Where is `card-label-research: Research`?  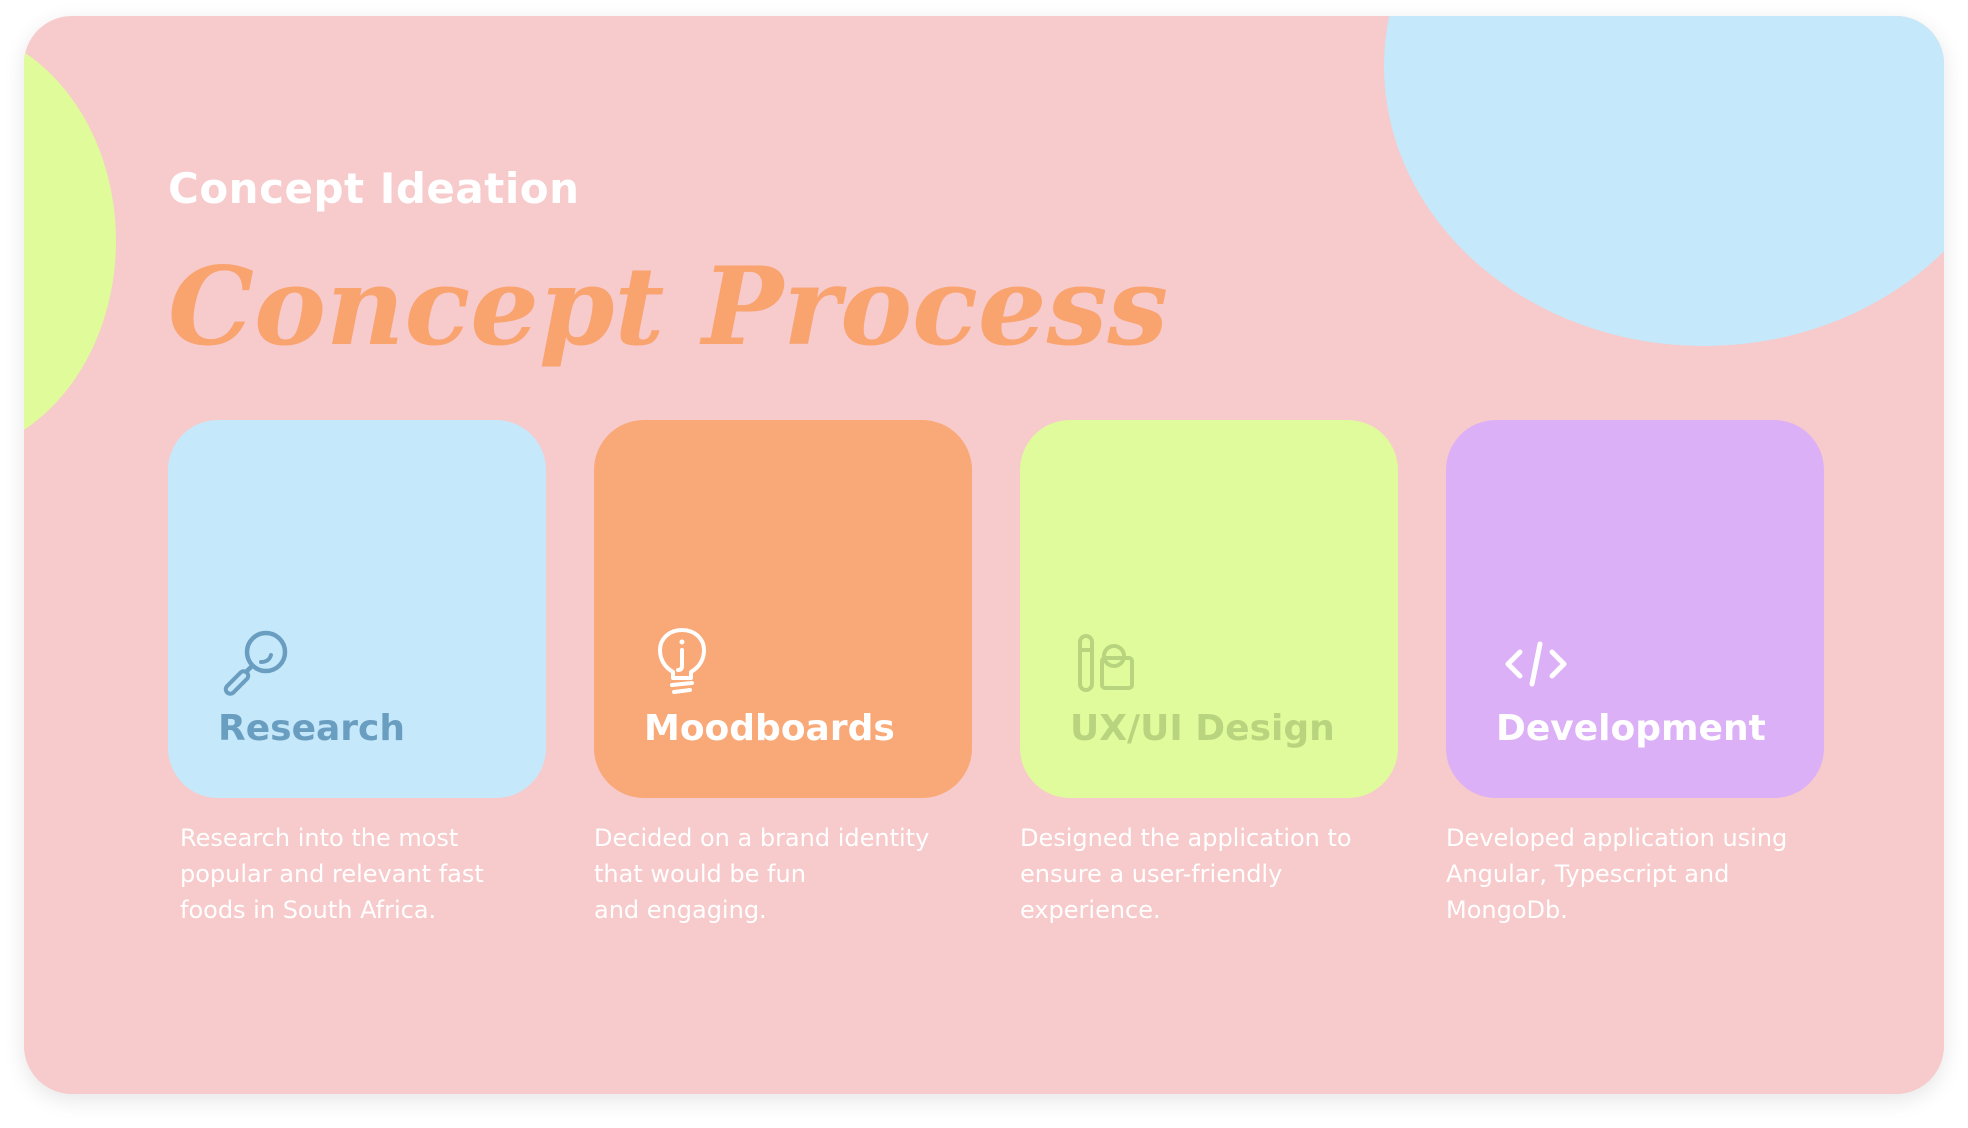 card-label-research: Research is located at coordinates (311, 728).